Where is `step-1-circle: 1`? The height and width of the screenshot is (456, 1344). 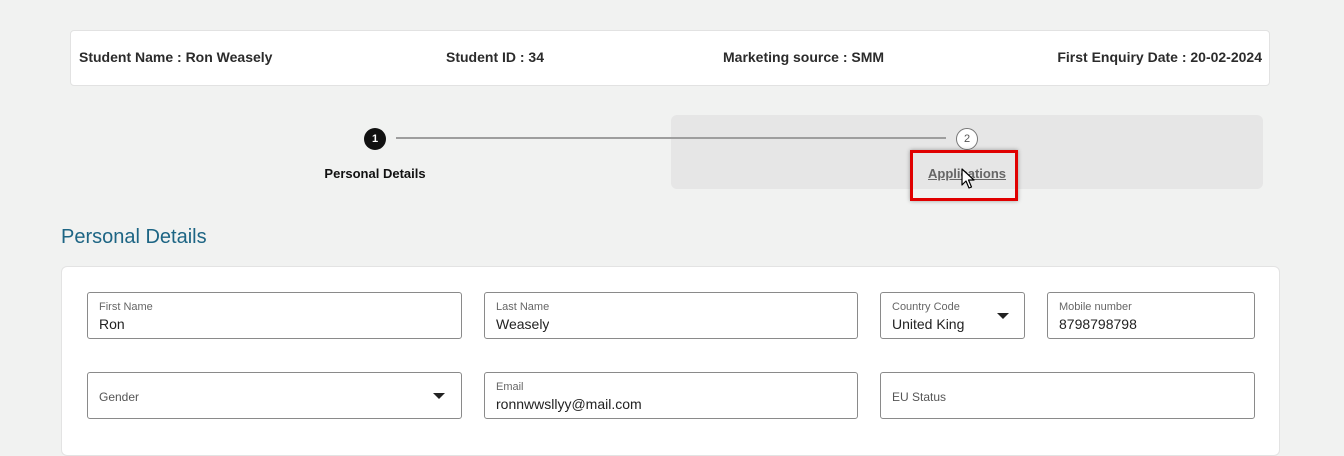
step-1-circle: 1 is located at coordinates (375, 139).